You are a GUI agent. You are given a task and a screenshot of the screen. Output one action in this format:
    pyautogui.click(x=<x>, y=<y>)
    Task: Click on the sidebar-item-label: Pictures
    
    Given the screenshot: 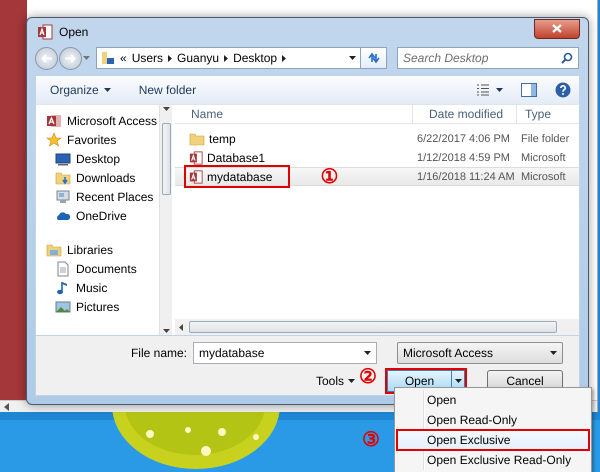 What is the action you would take?
    pyautogui.click(x=98, y=307)
    